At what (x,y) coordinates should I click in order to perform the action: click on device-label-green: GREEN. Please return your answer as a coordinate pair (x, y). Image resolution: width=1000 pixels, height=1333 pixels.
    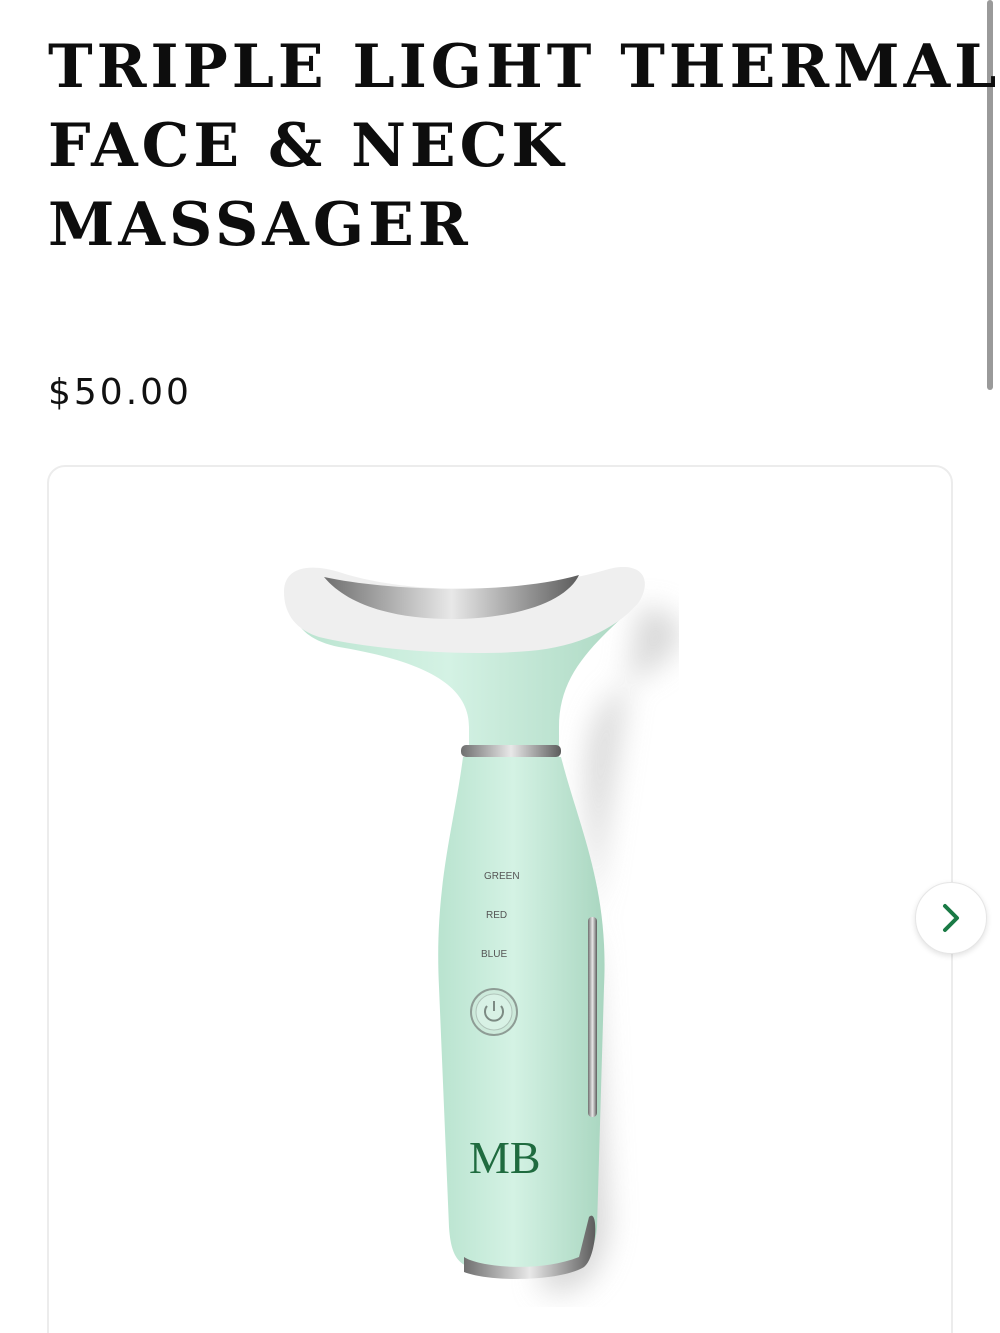
    Looking at the image, I should click on (502, 876).